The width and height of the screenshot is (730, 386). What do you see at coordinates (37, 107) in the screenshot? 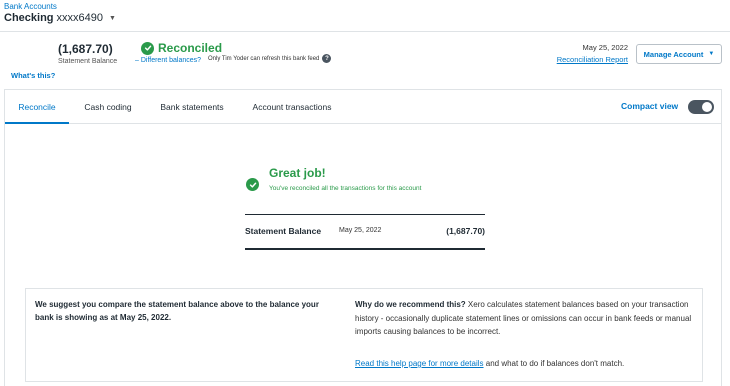
I see `tab-reconcile: Reconcile` at bounding box center [37, 107].